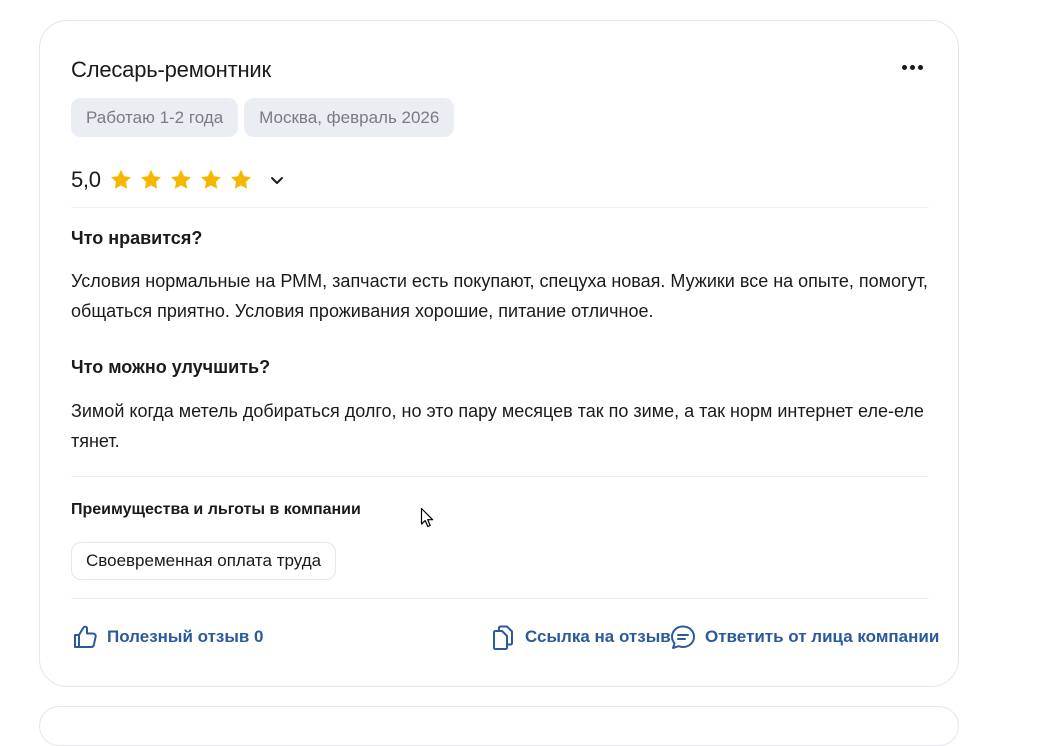  Describe the element at coordinates (85, 636) in the screenshot. I see `thumbs-up-icon` at that location.